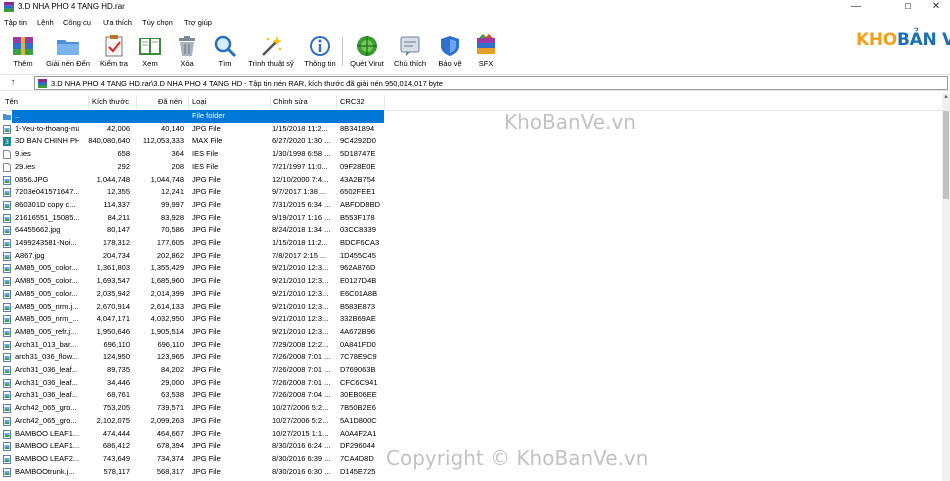 This screenshot has height=481, width=950. I want to click on virus-scan-button: Quét Virut, so click(367, 52).